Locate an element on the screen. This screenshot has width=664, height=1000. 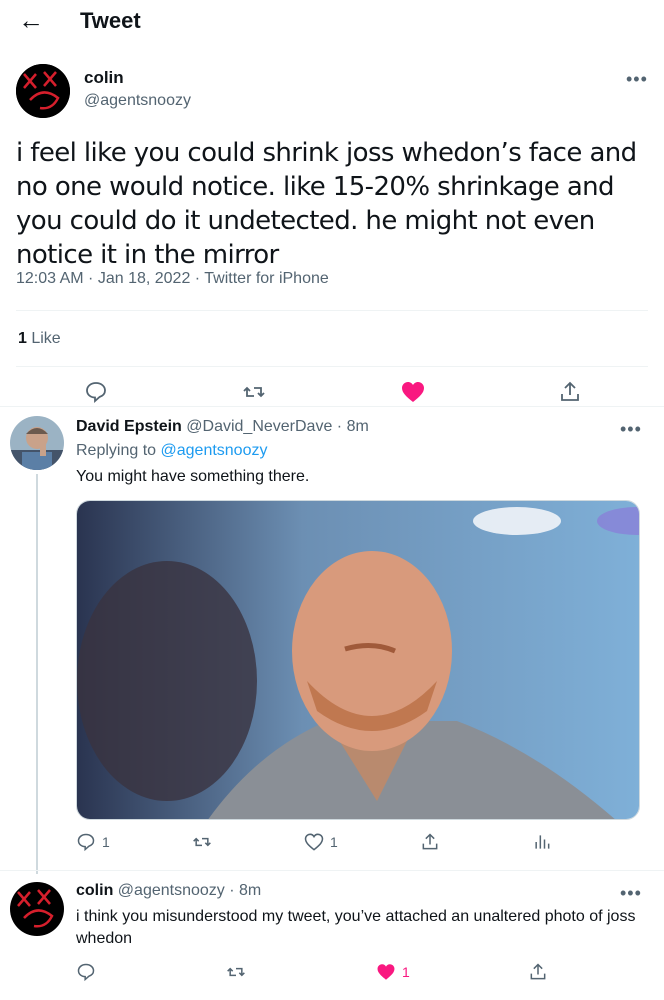
page-title: Tweet is located at coordinates (110, 20).